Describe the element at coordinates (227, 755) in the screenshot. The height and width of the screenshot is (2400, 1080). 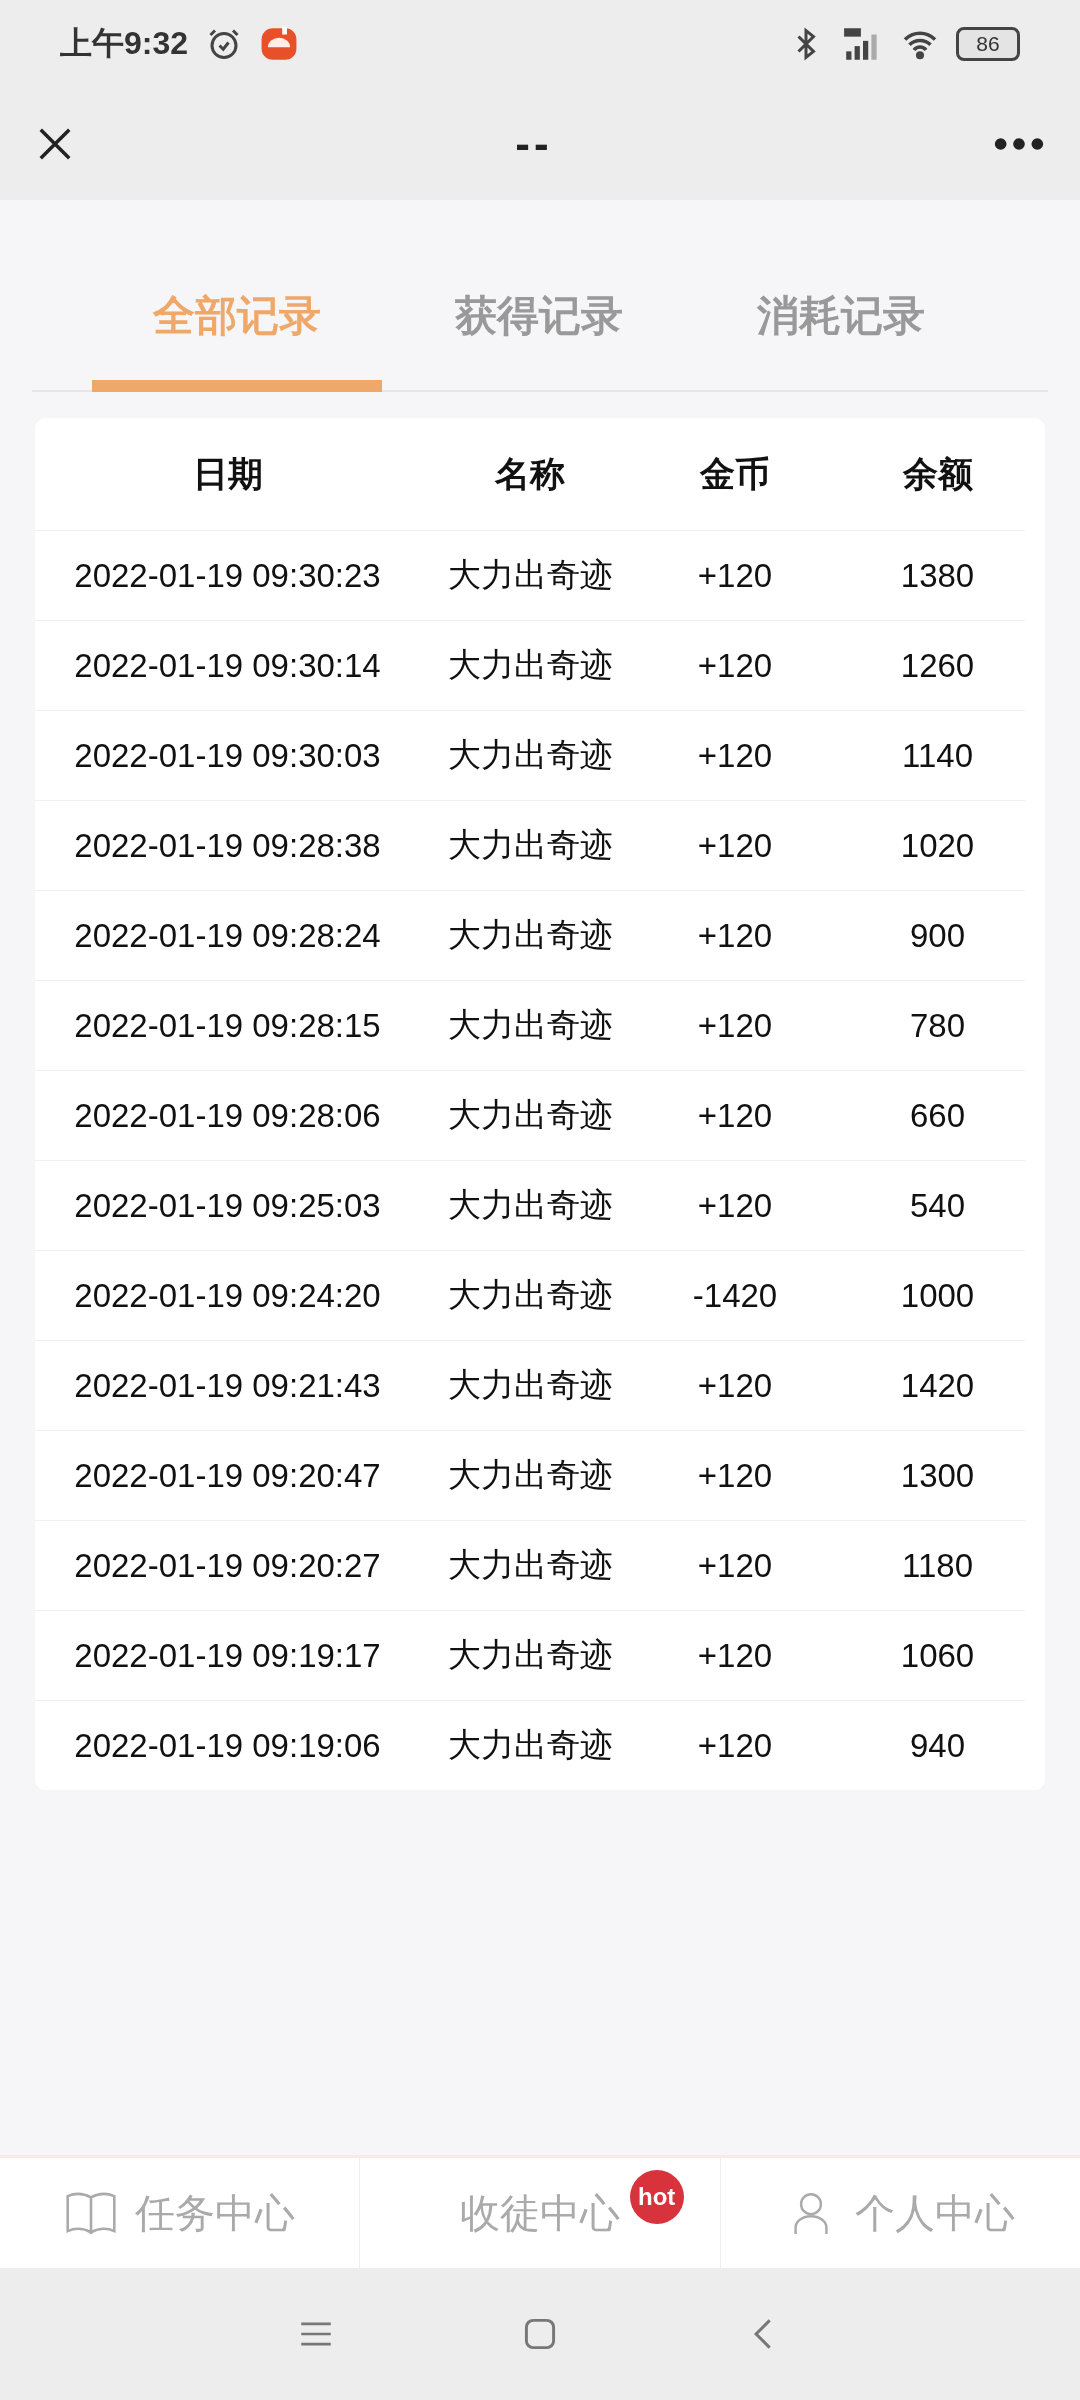
I see `table-cell-text: 2022-01-19 09:30:03` at that location.